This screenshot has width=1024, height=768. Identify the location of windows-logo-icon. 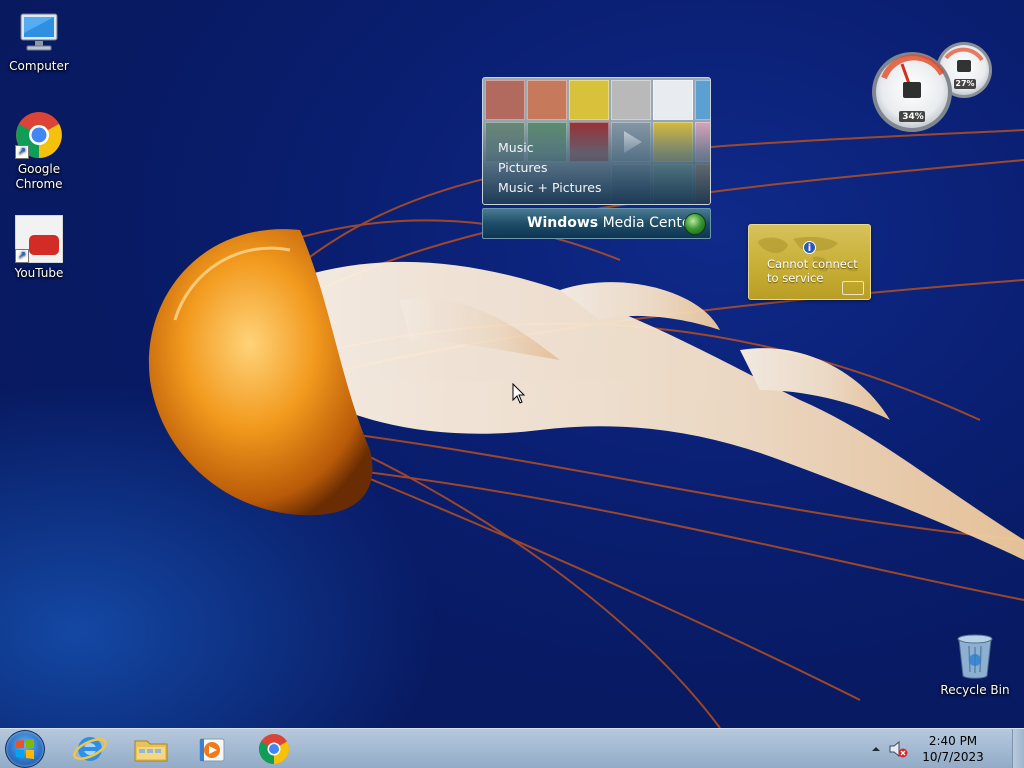
(25, 749).